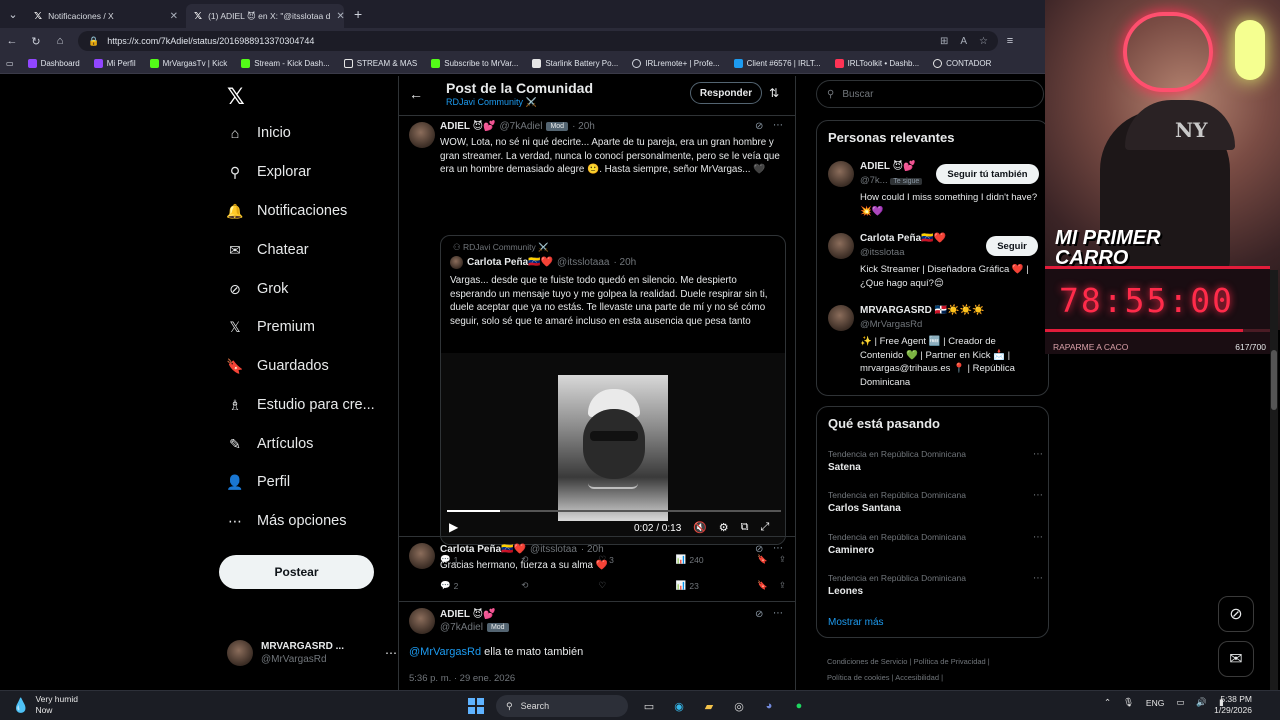 Image resolution: width=1280 pixels, height=720 pixels. What do you see at coordinates (769, 706) in the screenshot?
I see `discord-icon: ◕` at bounding box center [769, 706].